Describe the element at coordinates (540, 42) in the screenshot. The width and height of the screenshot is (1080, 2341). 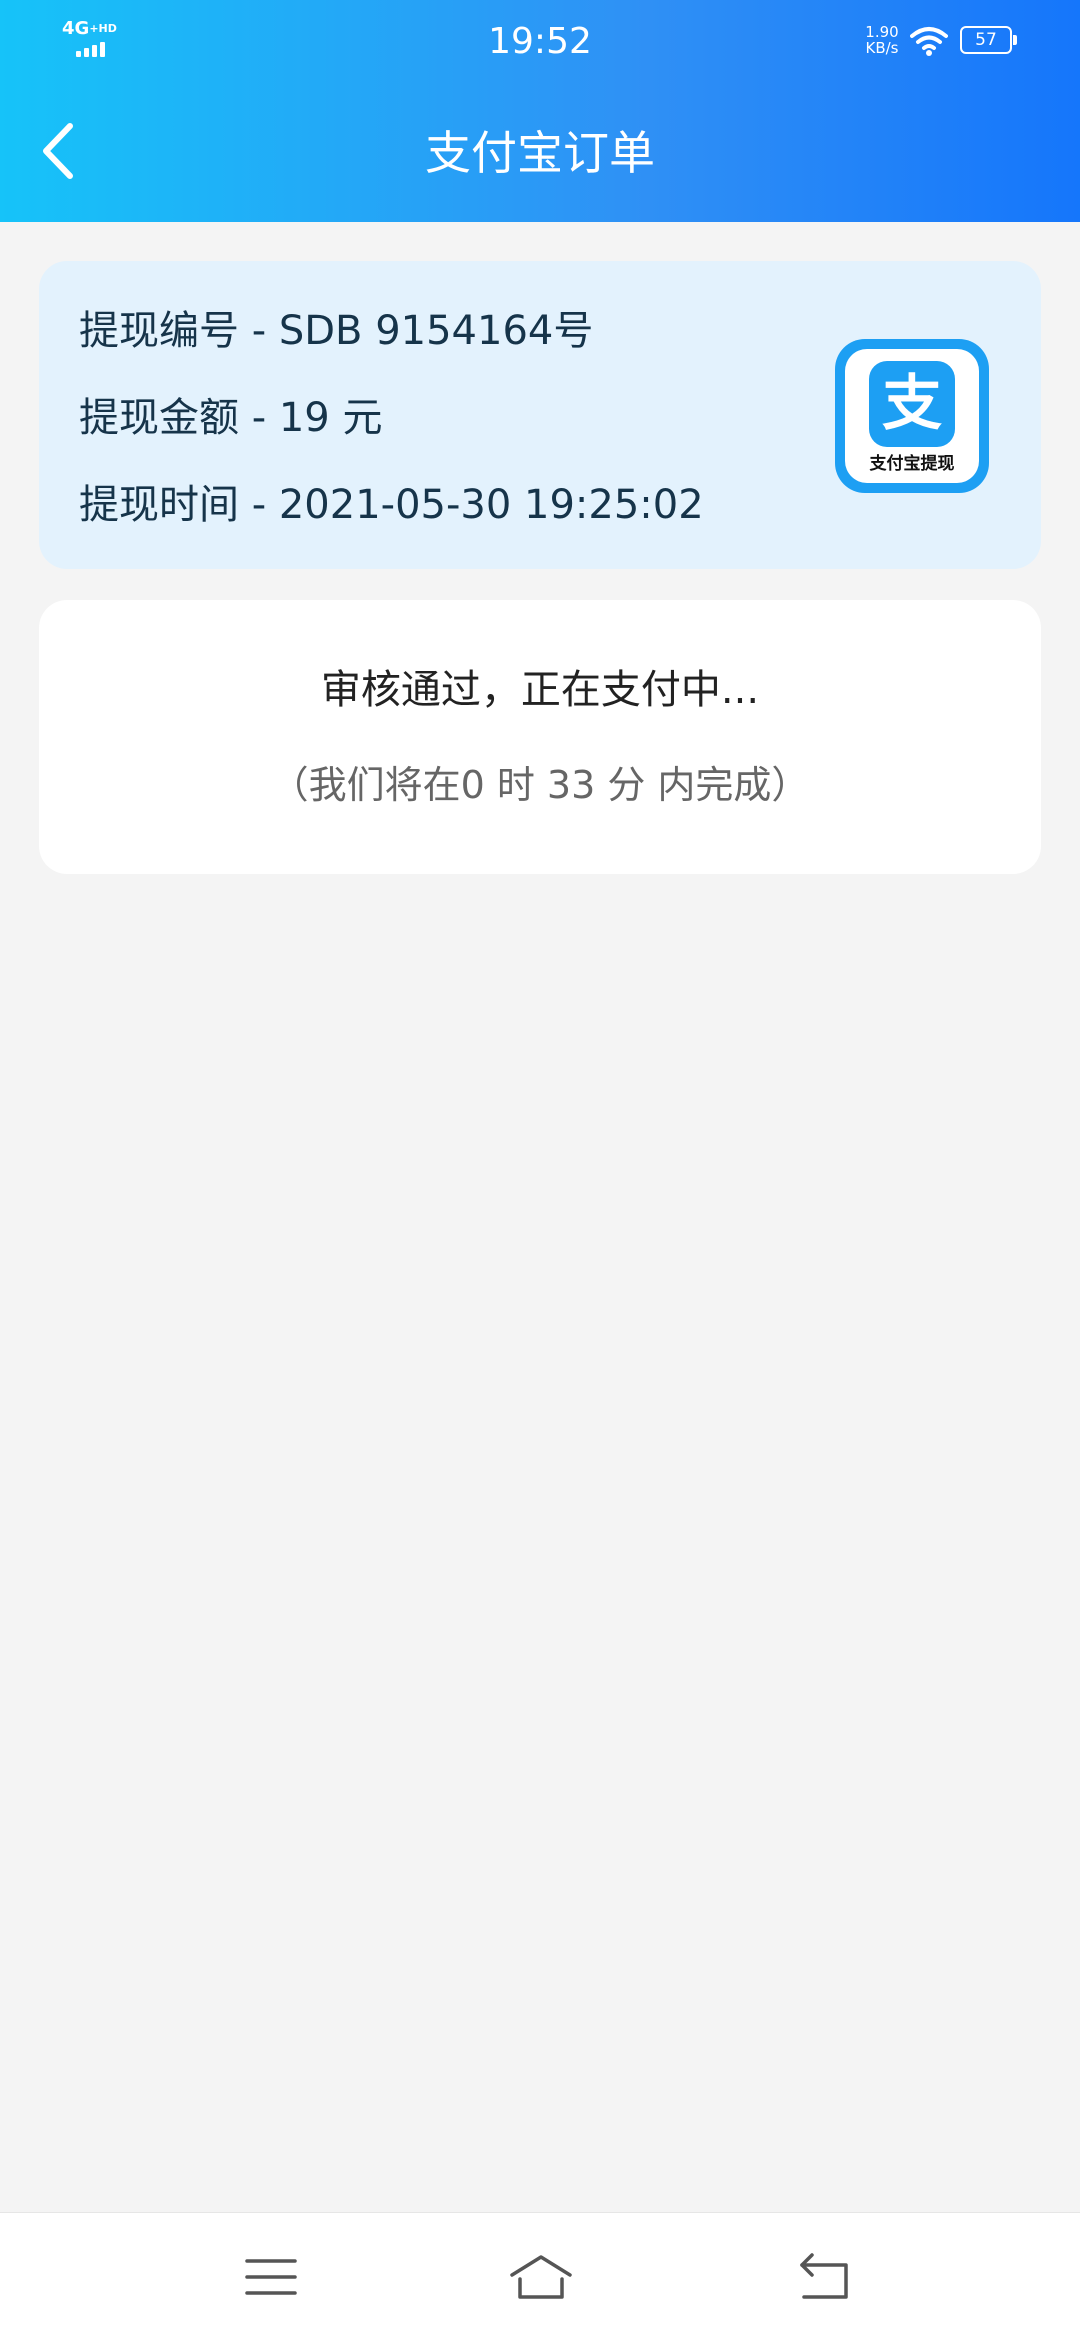
I see `status-bar: 4G+HD 19:52 1.90 KB/s 57` at that location.